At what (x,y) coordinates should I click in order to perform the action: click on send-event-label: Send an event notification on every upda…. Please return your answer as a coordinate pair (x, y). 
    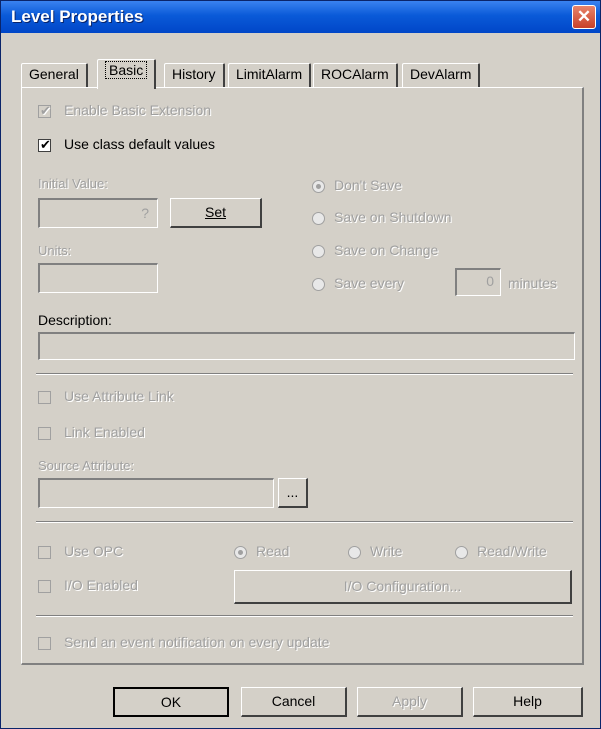
    Looking at the image, I should click on (197, 642).